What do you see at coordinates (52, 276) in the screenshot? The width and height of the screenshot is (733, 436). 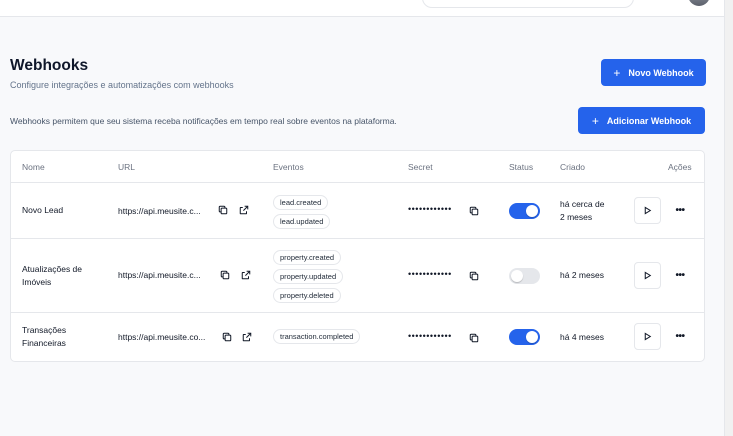 I see `webhook-name: Atualizações de Imóveis` at bounding box center [52, 276].